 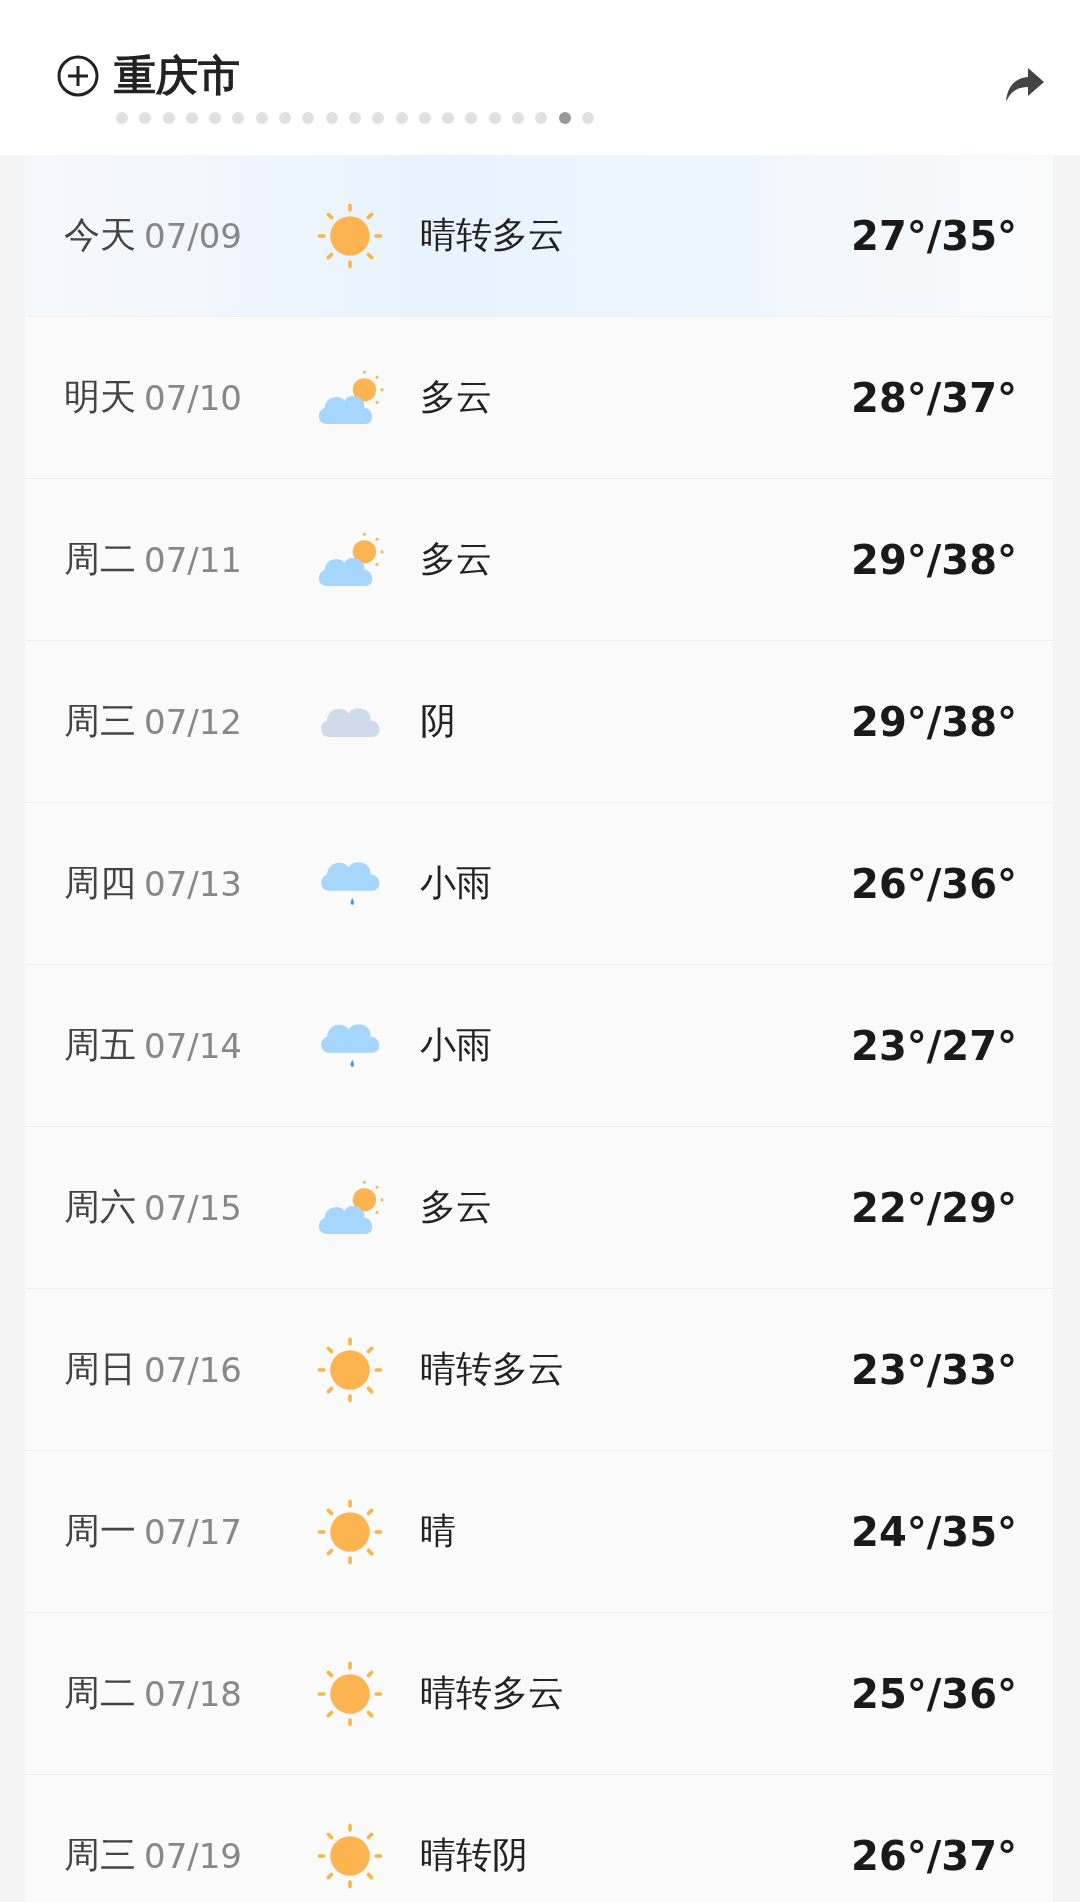 I want to click on temperature-range: 28°/37°, so click(x=934, y=397).